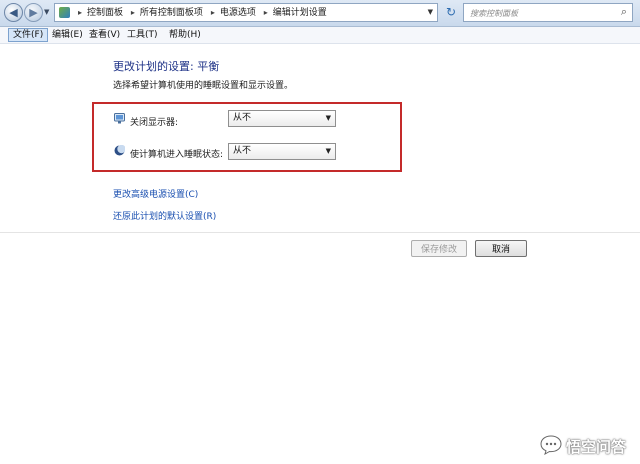  I want to click on menu-edit: 编辑(E), so click(67, 35).